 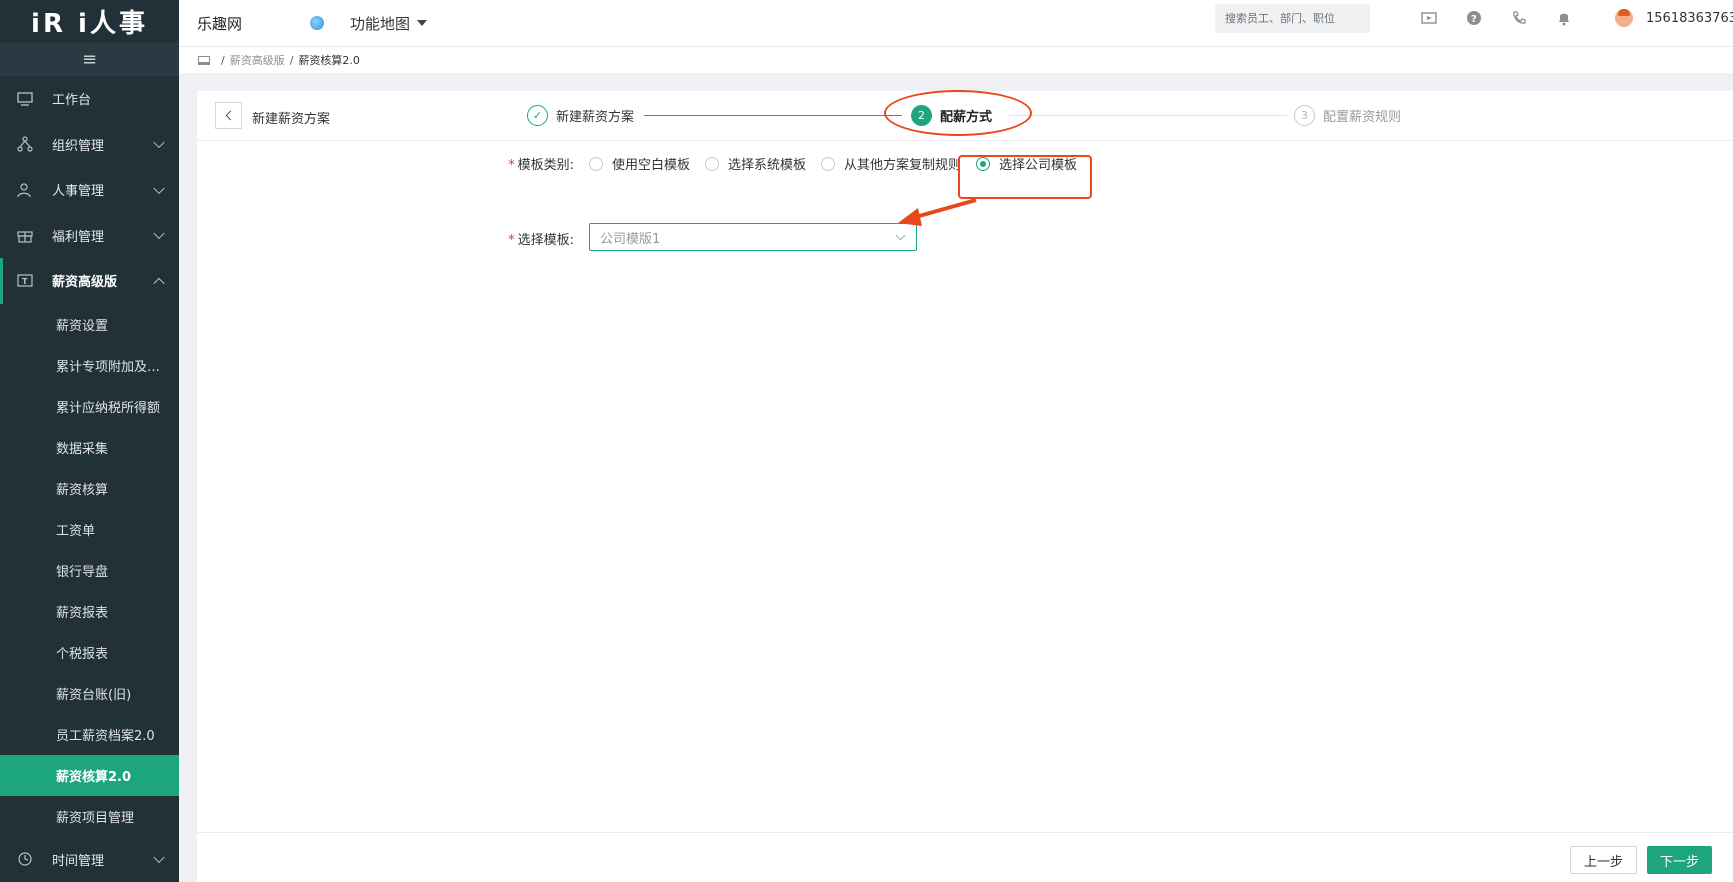 I want to click on sidebar-item-workbench: 工作台, so click(x=89, y=99).